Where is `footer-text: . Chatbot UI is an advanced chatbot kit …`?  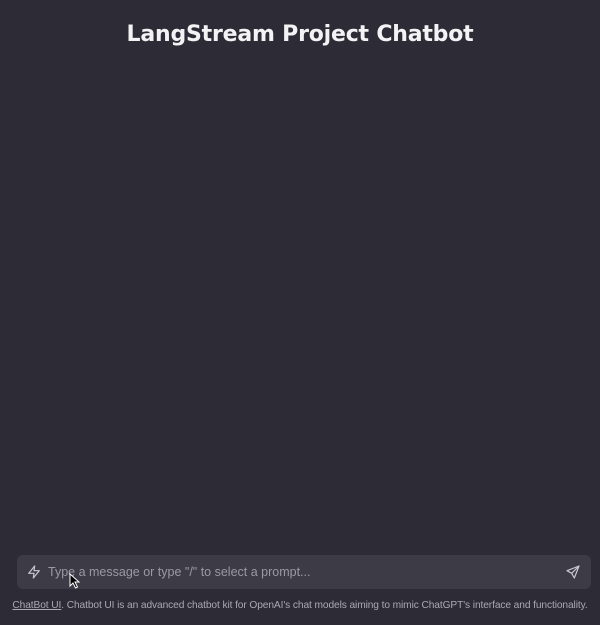 footer-text: . Chatbot UI is an advanced chatbot kit … is located at coordinates (324, 605).